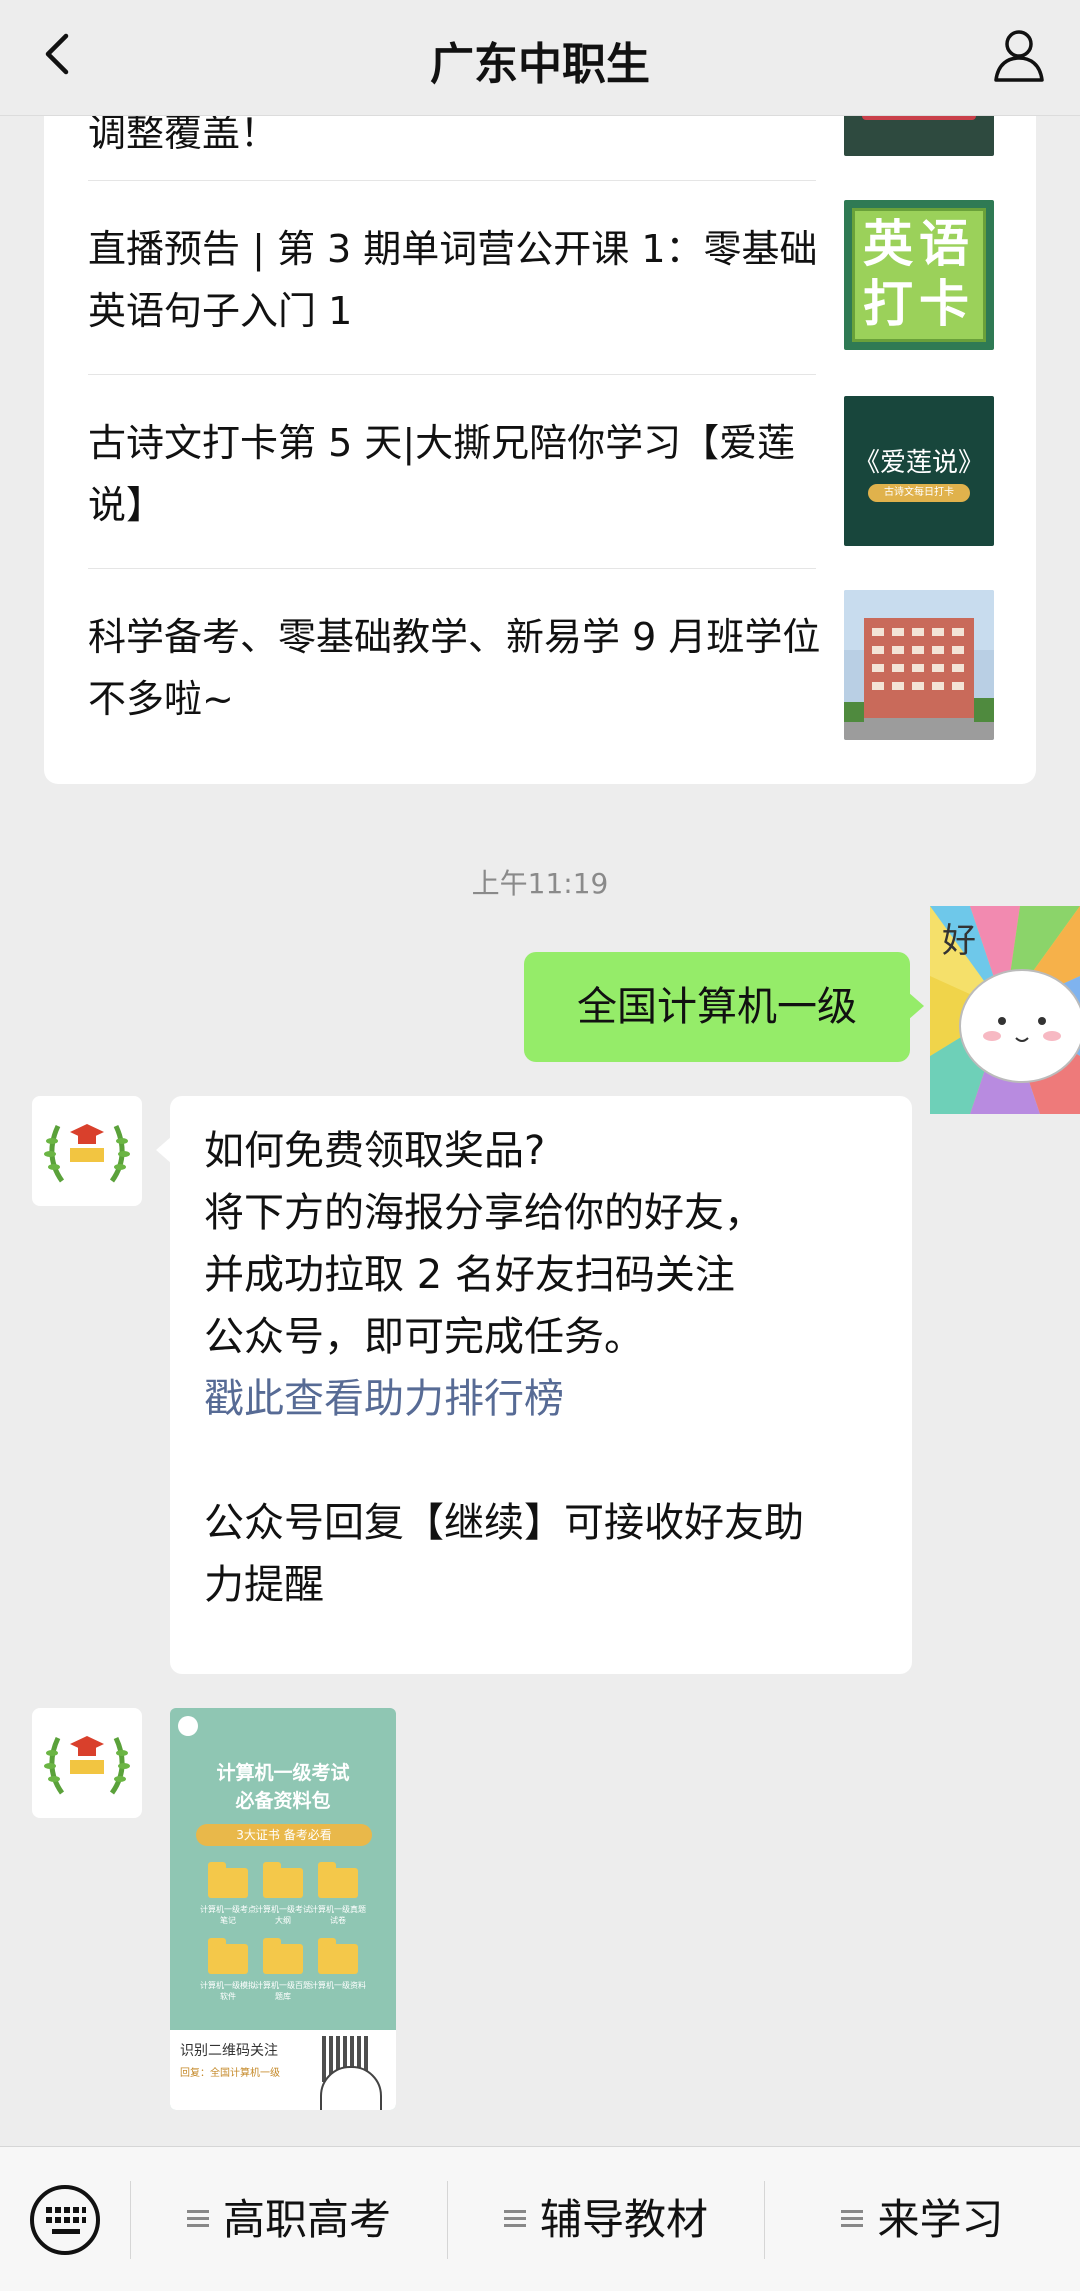 The image size is (1080, 2291). Describe the element at coordinates (504, 1523) in the screenshot. I see `message-line: 公众号回复【继续】可接收好友助` at that location.